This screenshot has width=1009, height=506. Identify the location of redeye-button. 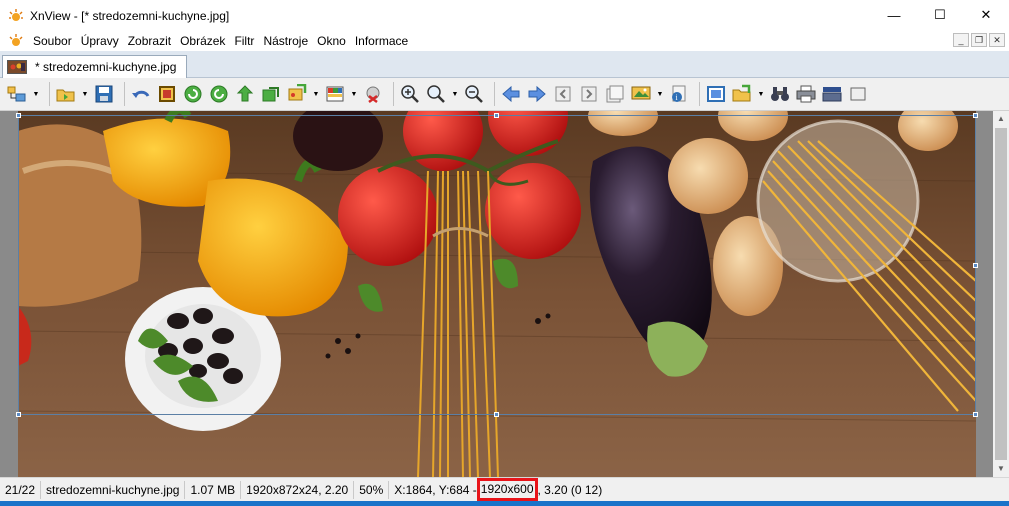
(373, 94).